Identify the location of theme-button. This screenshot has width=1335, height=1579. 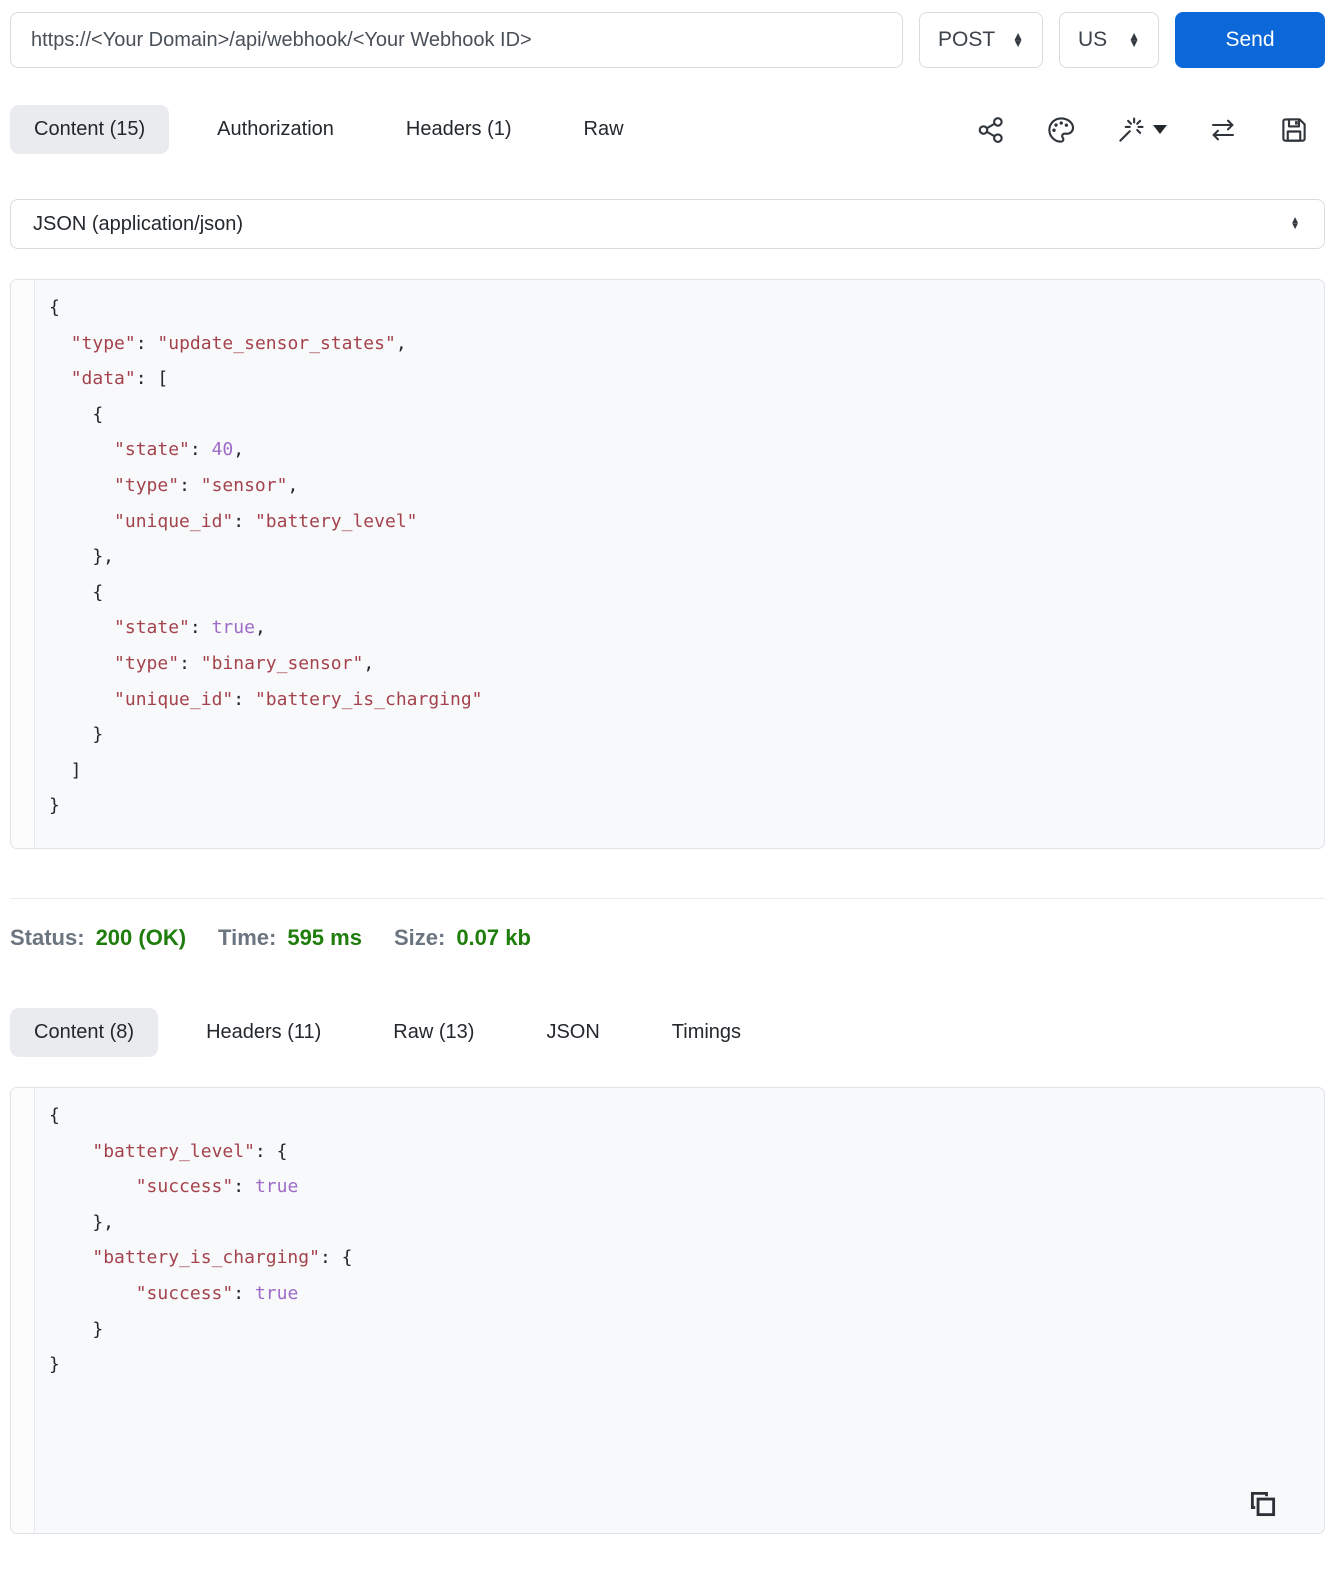
(1061, 130).